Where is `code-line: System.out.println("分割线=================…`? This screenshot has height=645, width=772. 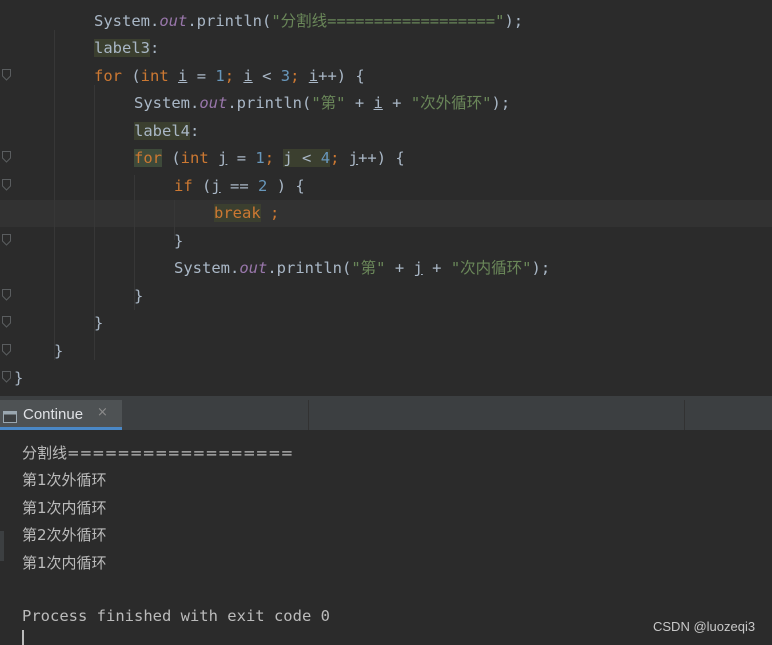 code-line: System.out.println("分割线=================… is located at coordinates (386, 21).